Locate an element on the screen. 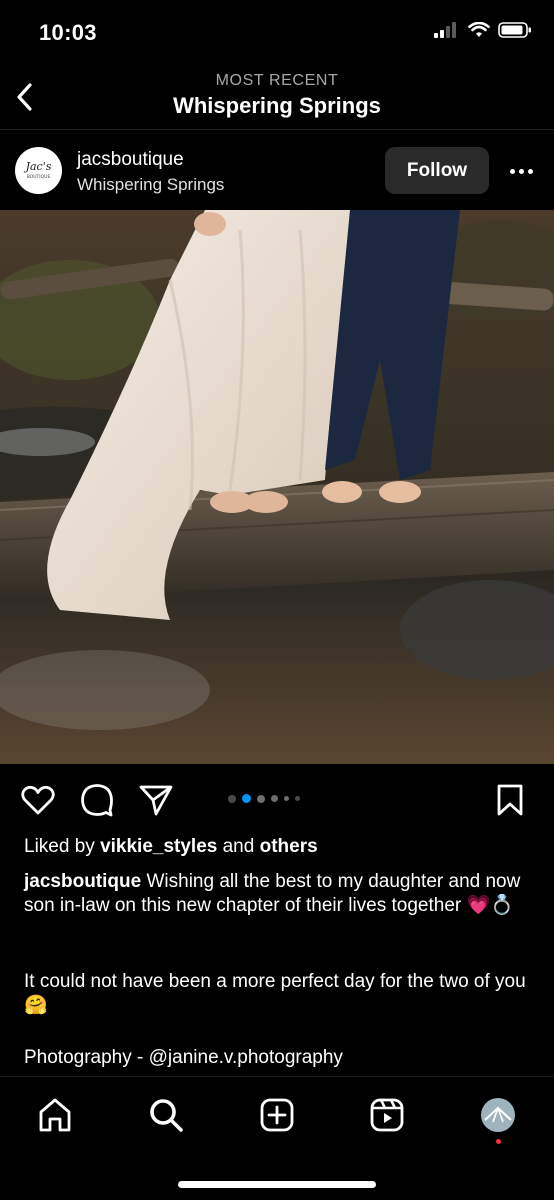  carousel-dot-active is located at coordinates (246, 798).